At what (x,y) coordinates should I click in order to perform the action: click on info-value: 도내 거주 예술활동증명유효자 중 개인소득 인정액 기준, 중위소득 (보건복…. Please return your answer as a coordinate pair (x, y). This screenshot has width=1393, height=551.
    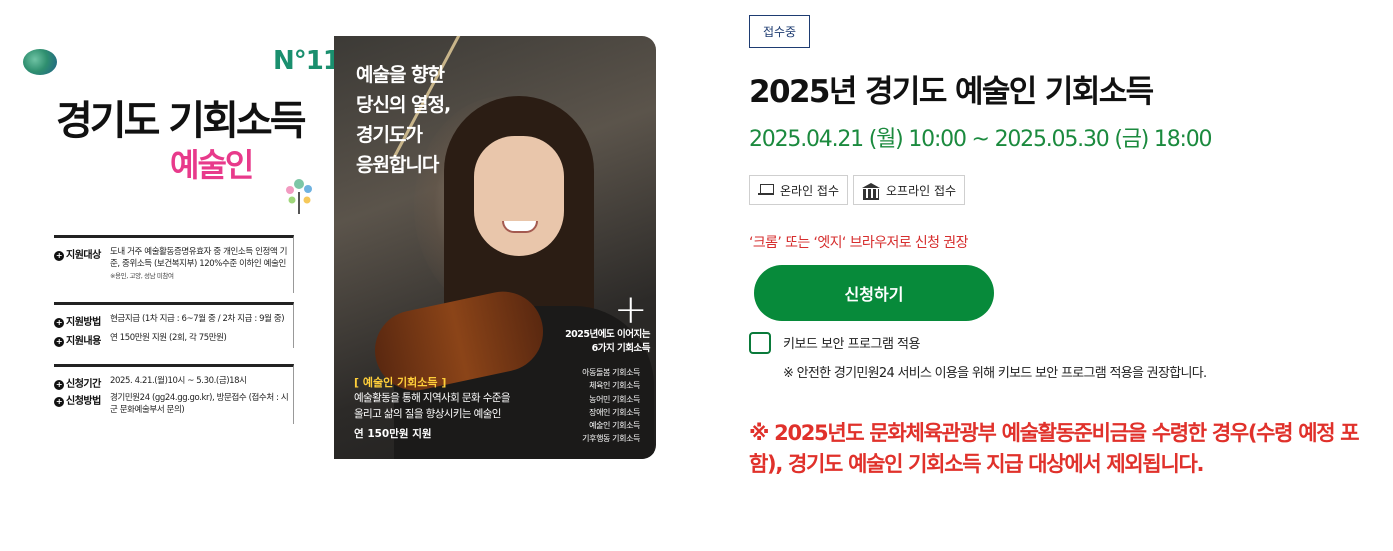
    Looking at the image, I should click on (201, 264).